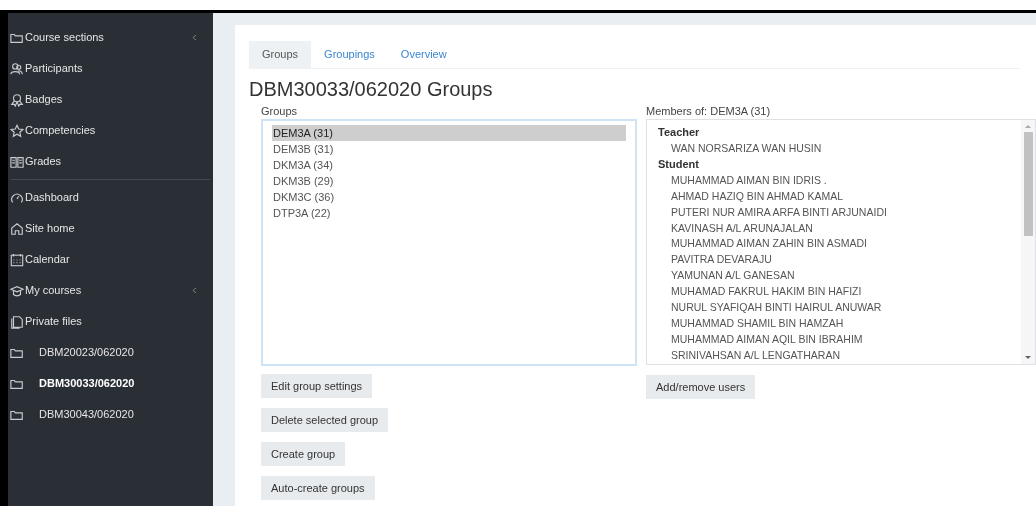  I want to click on action-button: Add/remove users, so click(701, 387).